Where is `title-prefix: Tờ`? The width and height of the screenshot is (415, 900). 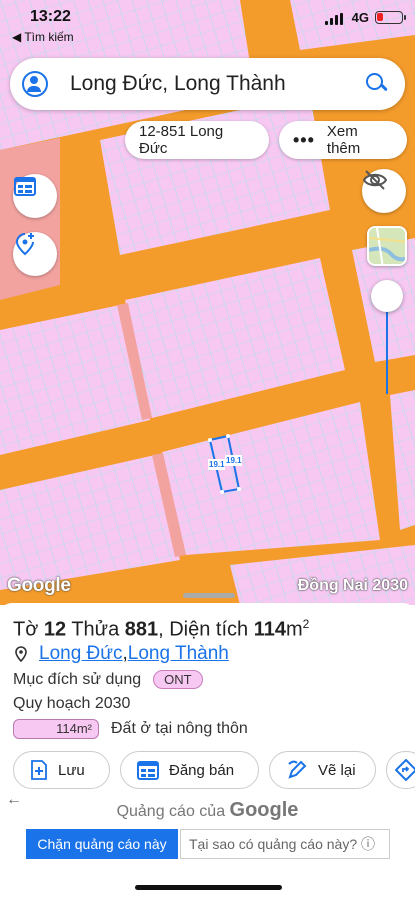
title-prefix: Tờ is located at coordinates (28, 629).